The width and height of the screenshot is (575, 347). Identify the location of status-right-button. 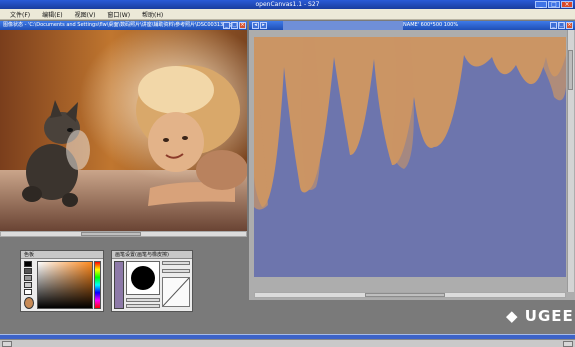
(568, 344).